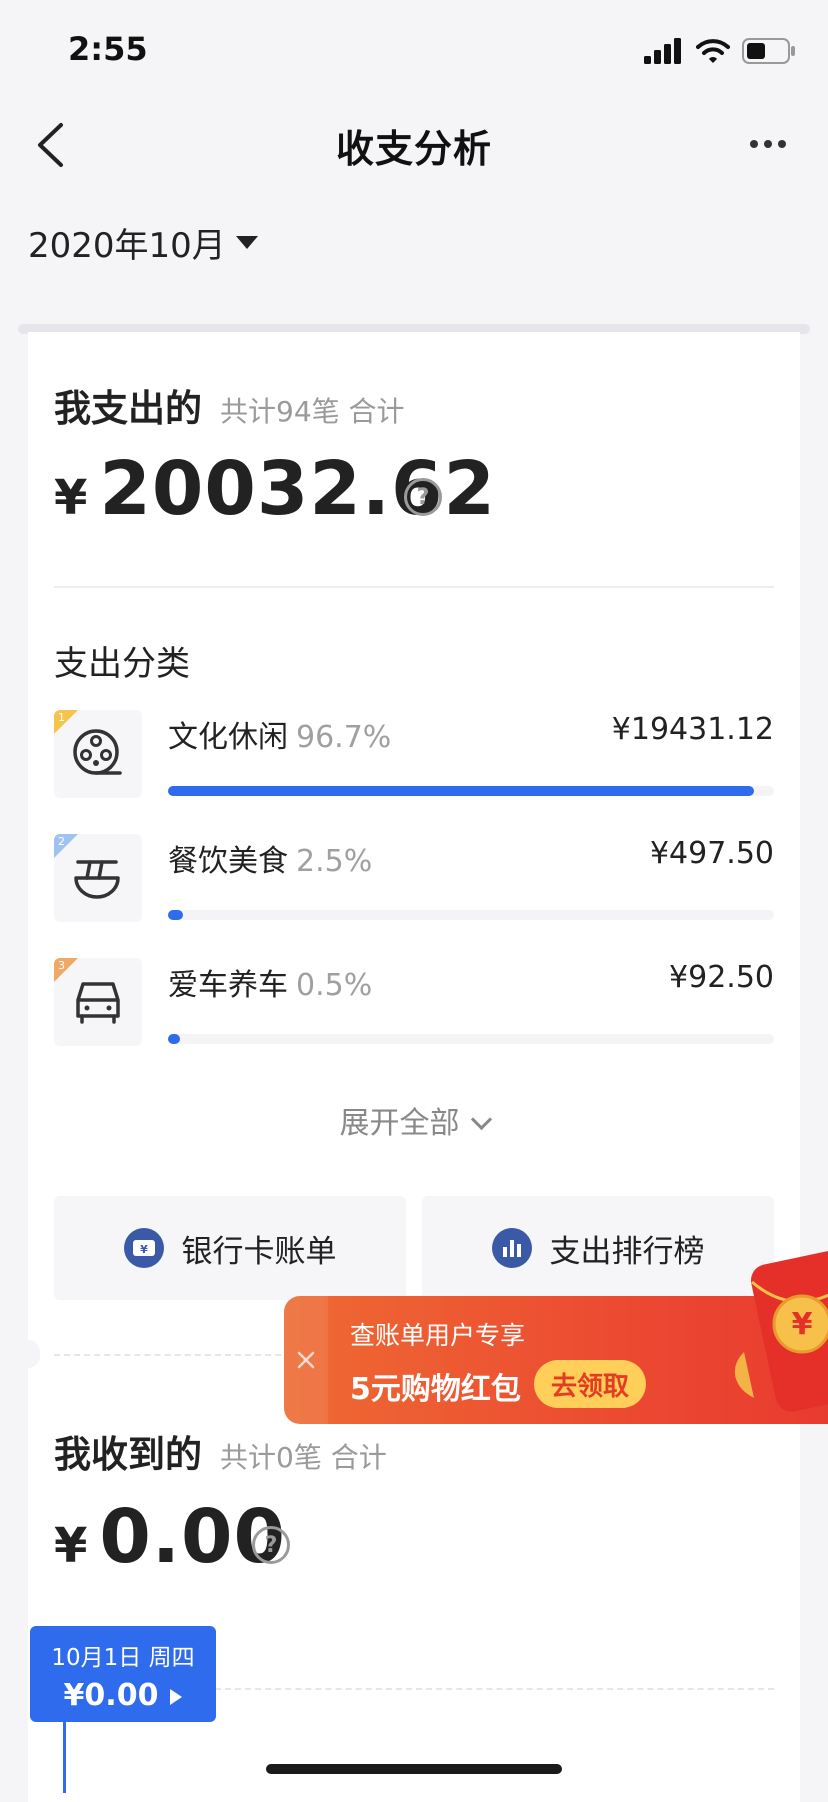 The image size is (828, 1802). I want to click on category-icon-tile: 3, so click(98, 1002).